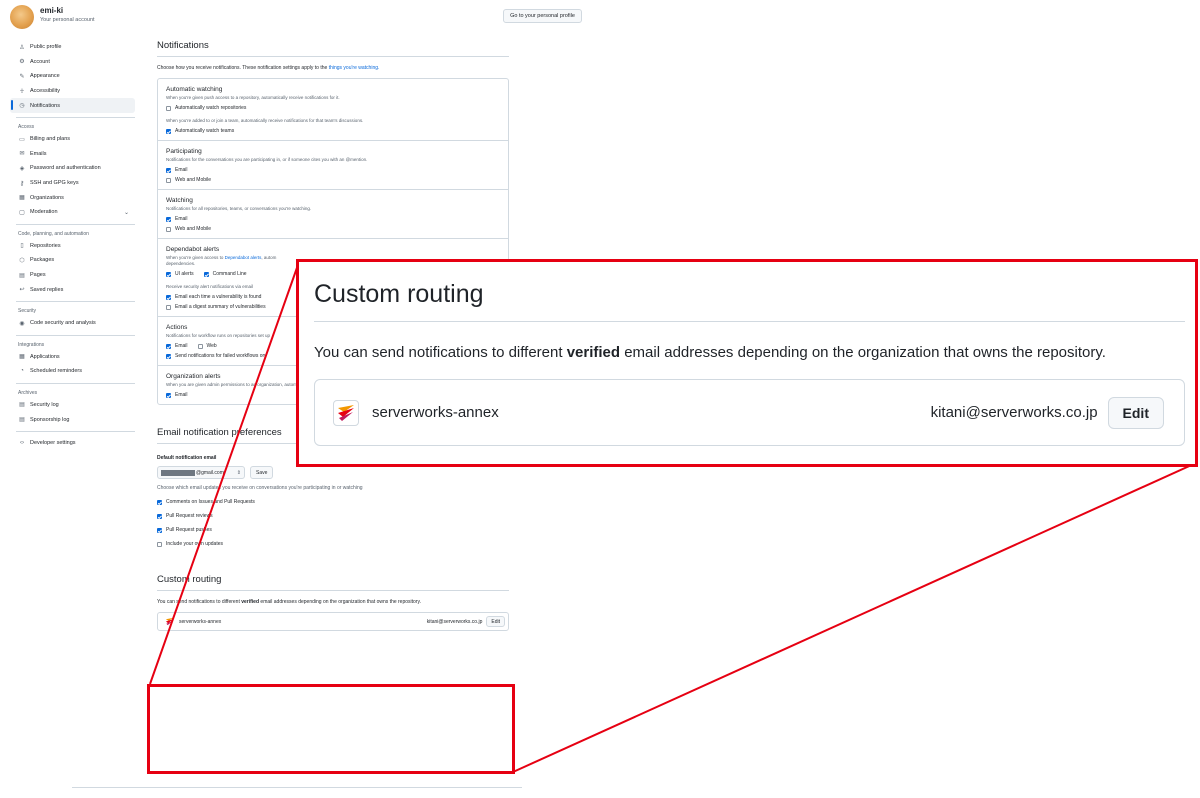 Image resolution: width=1200 pixels, height=798 pixels. I want to click on serverworks-logo-icon, so click(346, 412).